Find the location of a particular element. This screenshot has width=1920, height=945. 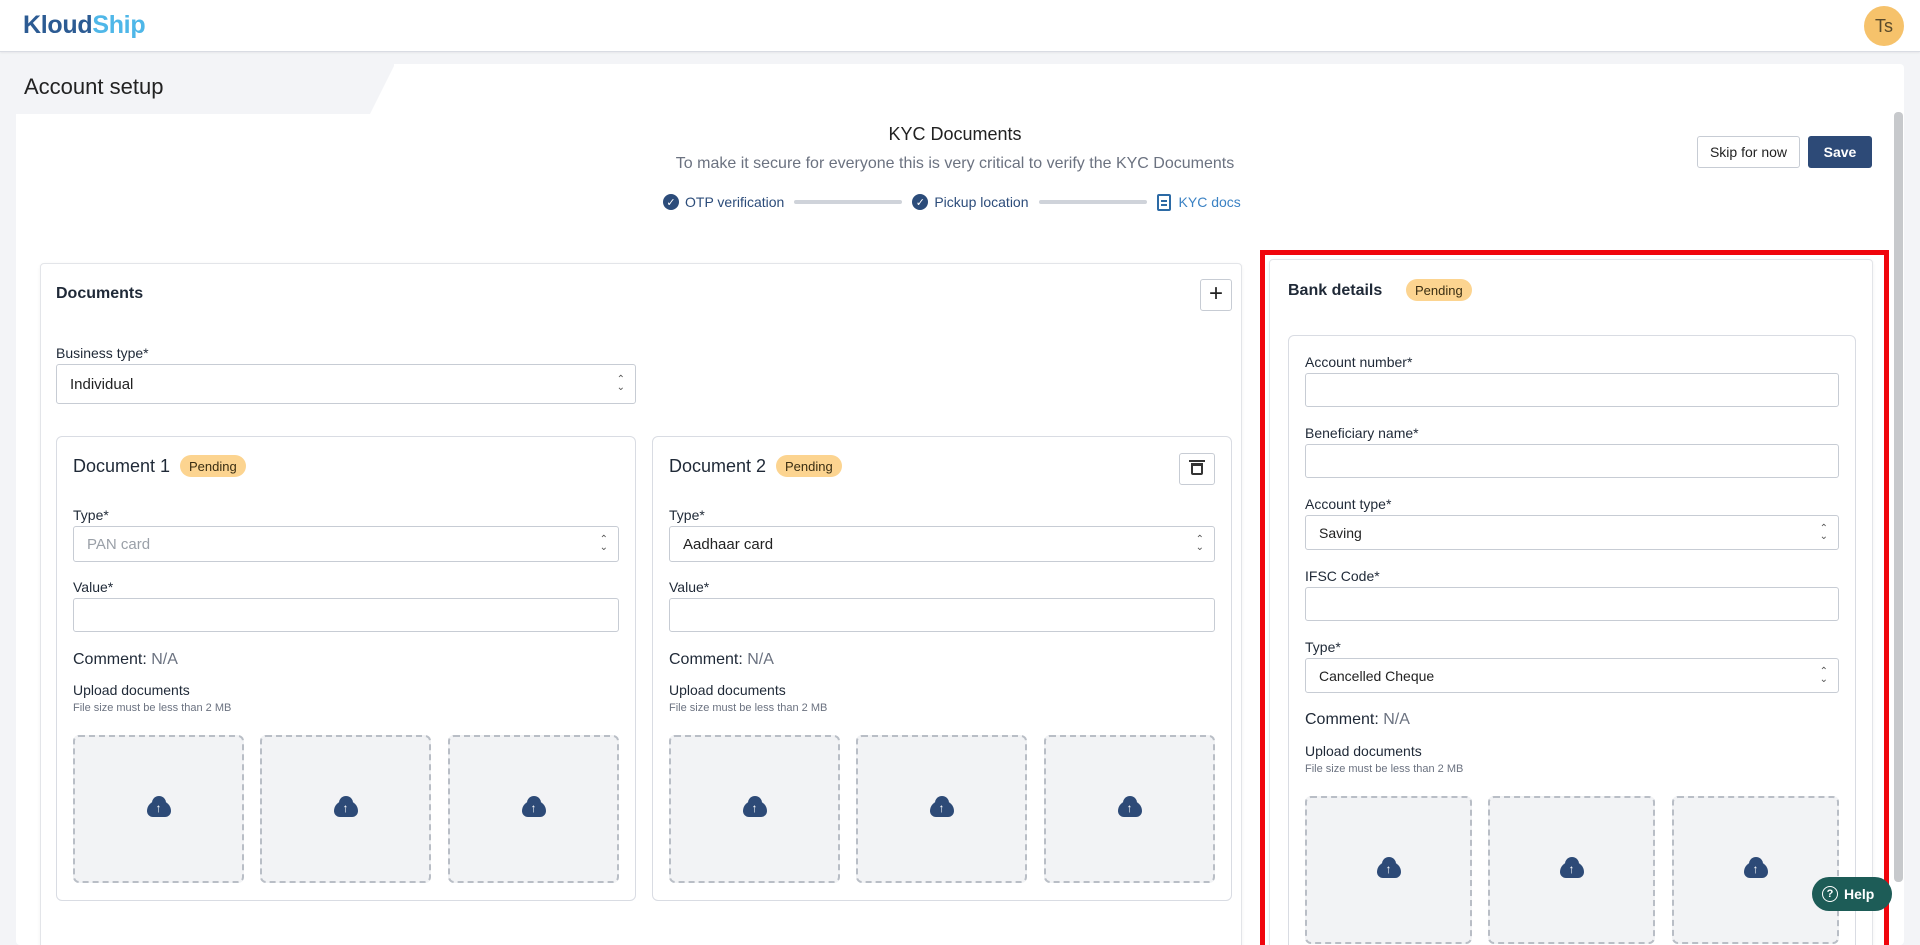

clipboard-icon is located at coordinates (1163, 202).